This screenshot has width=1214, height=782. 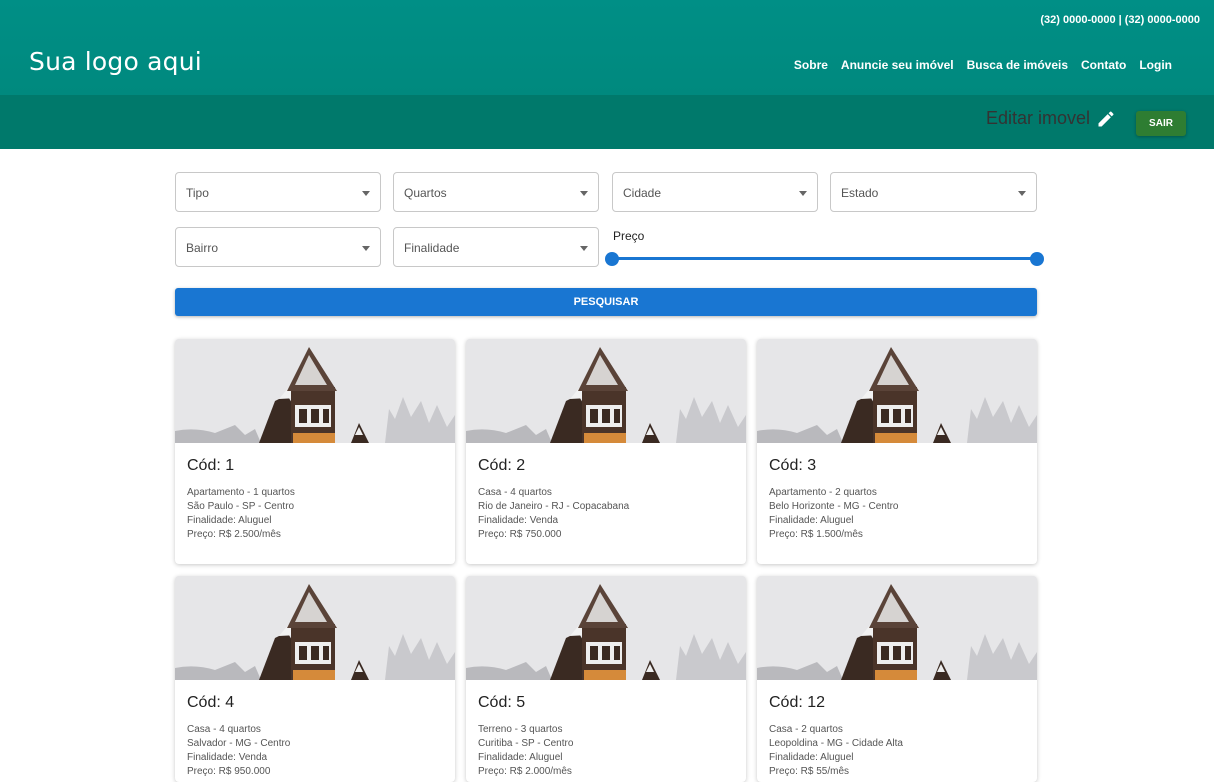 What do you see at coordinates (525, 771) in the screenshot?
I see `listing-price: Preço: R$ 2.000/mês` at bounding box center [525, 771].